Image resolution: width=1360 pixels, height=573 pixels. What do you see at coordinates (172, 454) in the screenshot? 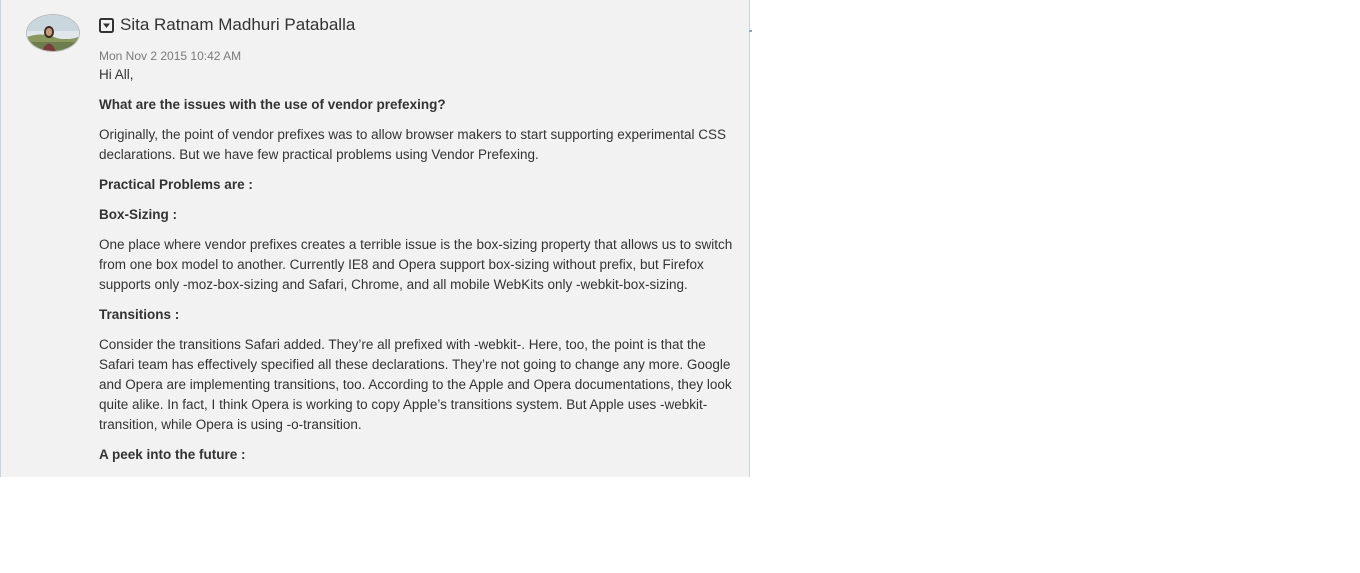
I see `post-heading: A peek into the future :` at bounding box center [172, 454].